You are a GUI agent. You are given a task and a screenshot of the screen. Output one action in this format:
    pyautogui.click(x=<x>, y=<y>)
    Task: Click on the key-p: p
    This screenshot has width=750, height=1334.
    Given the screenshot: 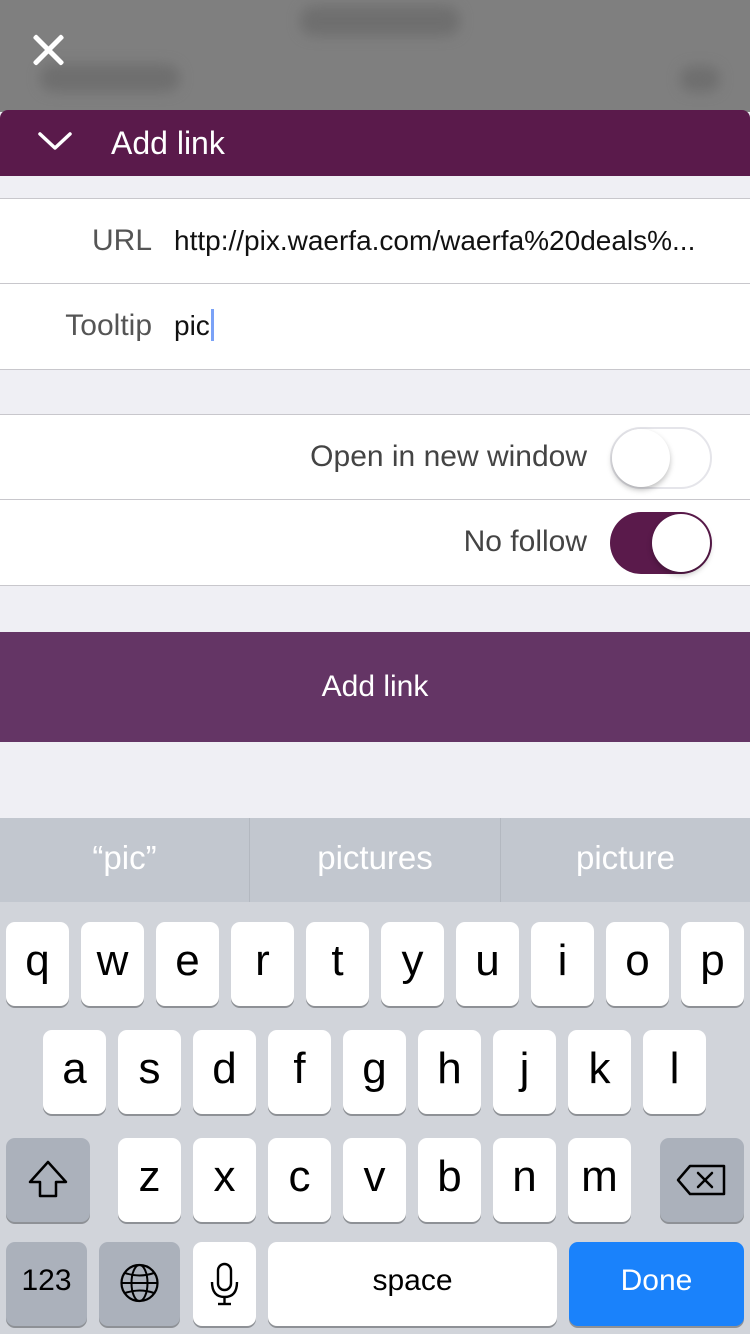 What is the action you would take?
    pyautogui.click(x=712, y=964)
    